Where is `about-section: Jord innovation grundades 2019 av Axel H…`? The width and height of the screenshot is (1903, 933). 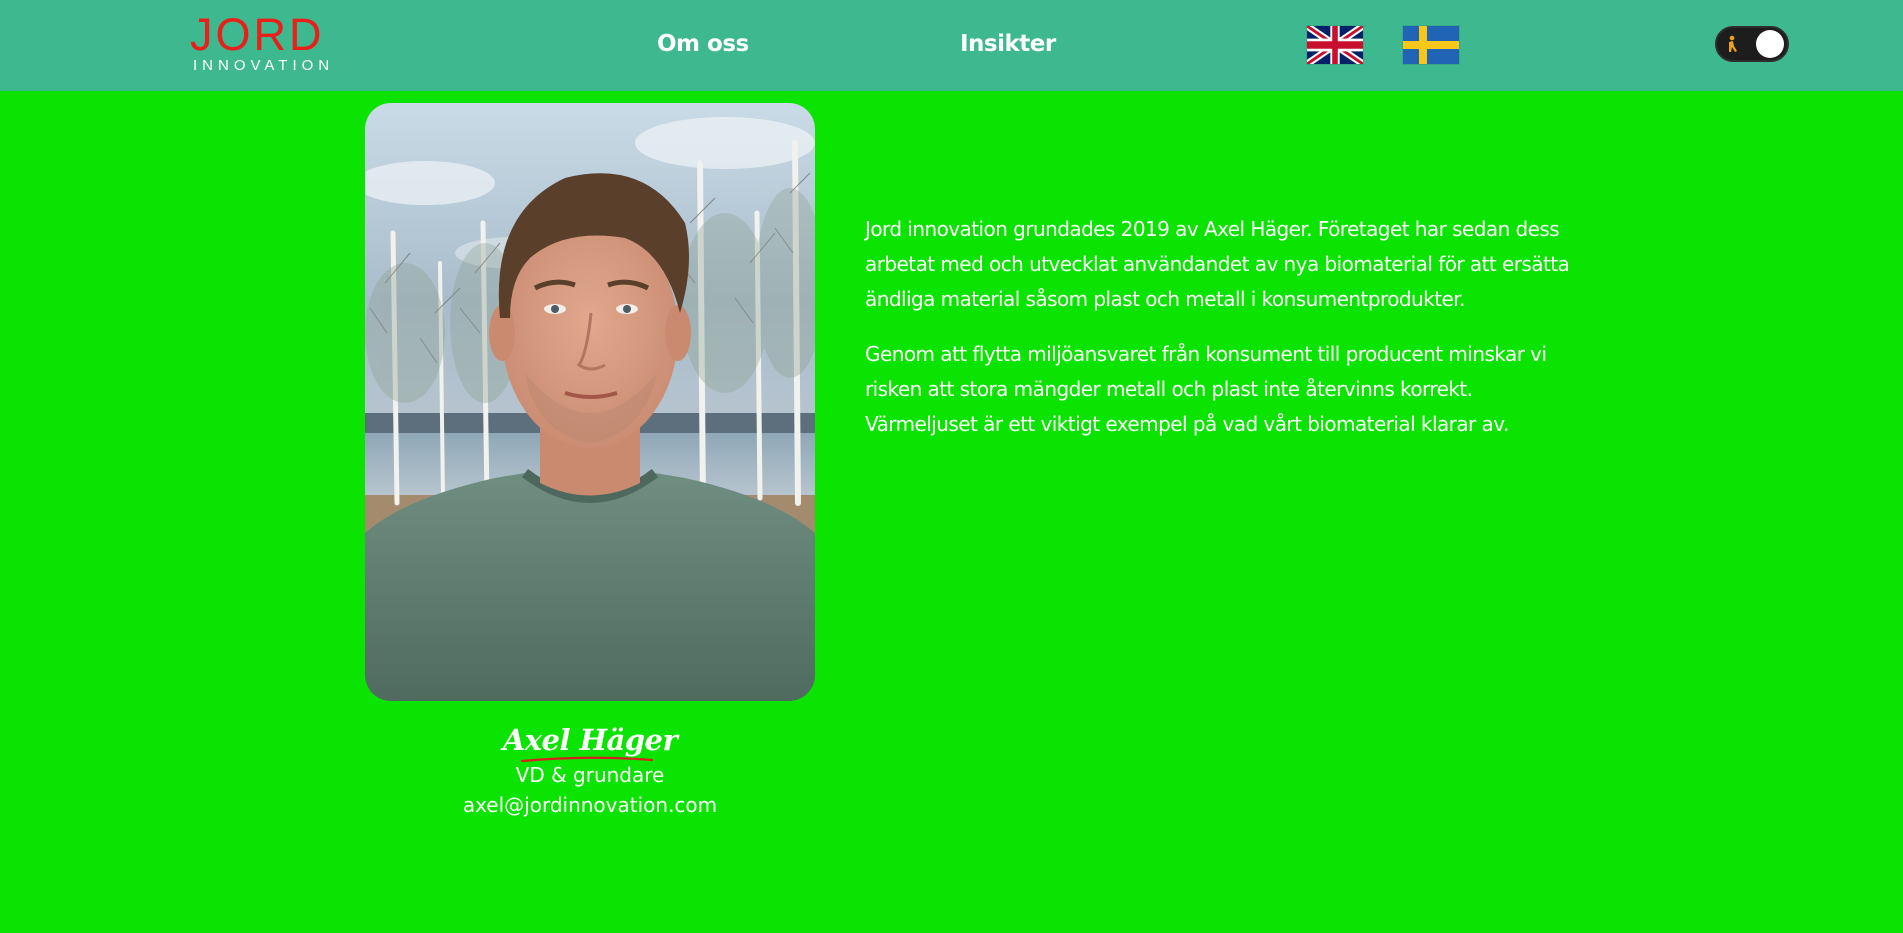
about-section: Jord innovation grundades 2019 av Axel H… is located at coordinates (1227, 337).